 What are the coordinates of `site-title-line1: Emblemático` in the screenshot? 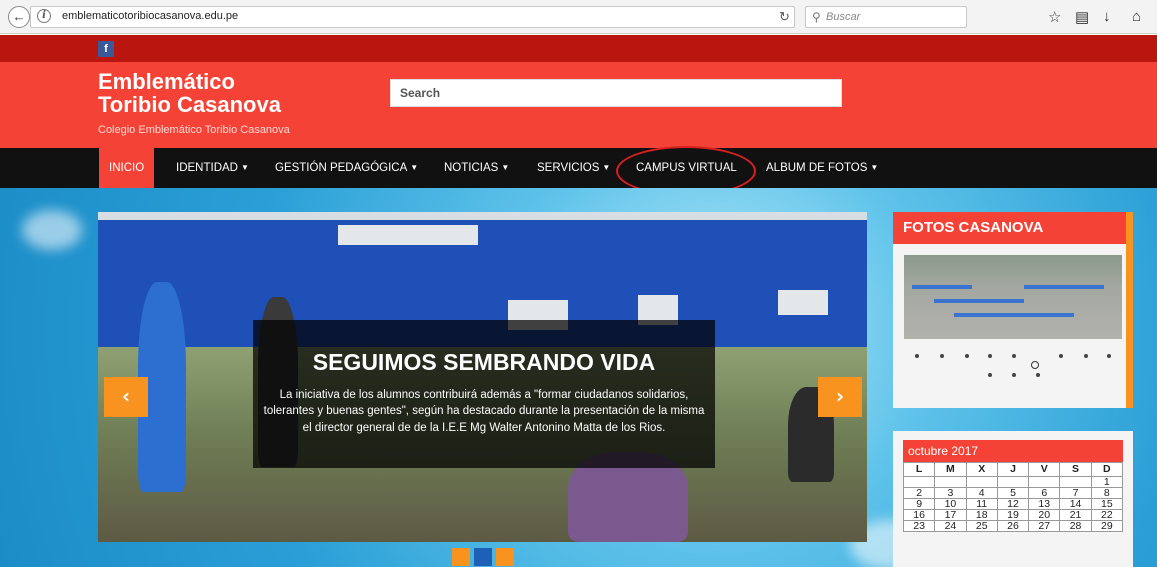 It's located at (228, 81).